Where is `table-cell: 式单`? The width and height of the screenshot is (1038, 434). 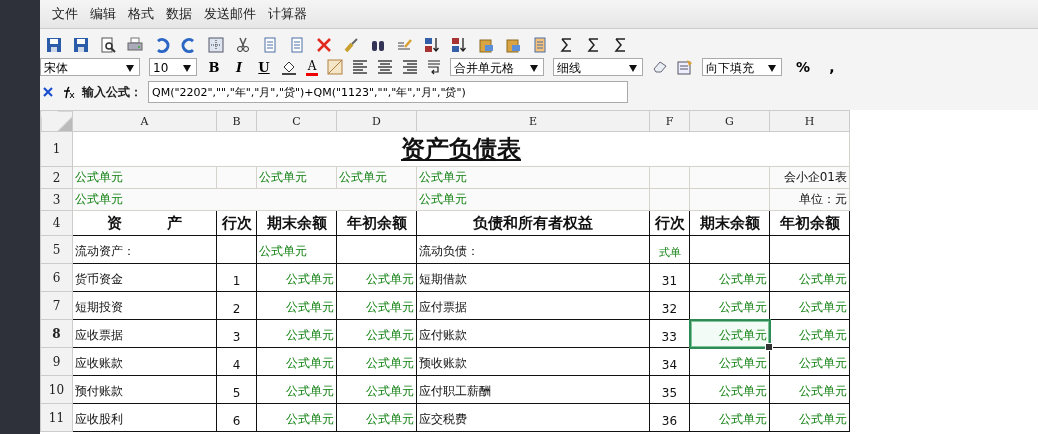 table-cell: 式单 is located at coordinates (669, 249).